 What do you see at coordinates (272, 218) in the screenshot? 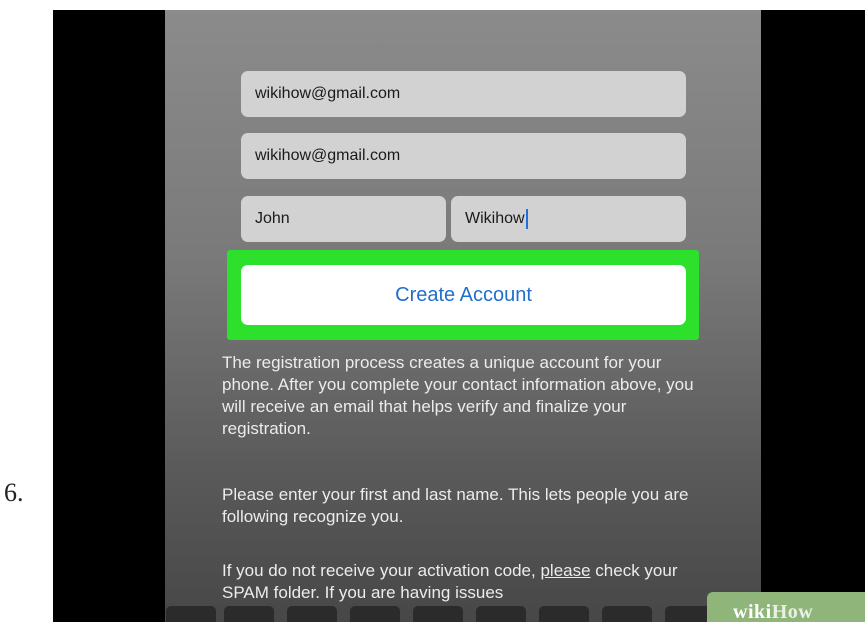
I see `first-name-value: John` at bounding box center [272, 218].